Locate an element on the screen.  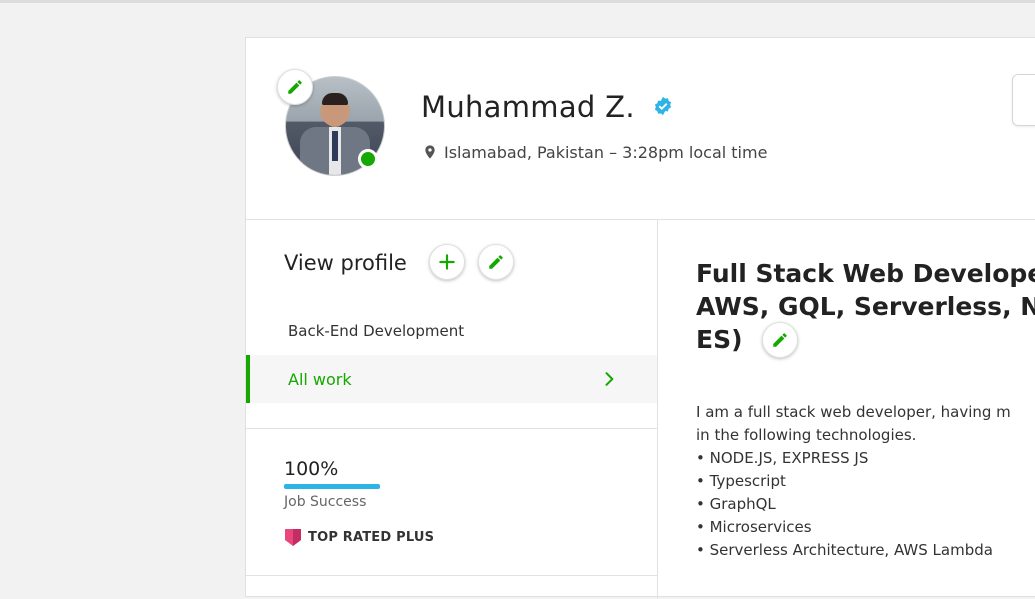
avatar-tie is located at coordinates (335, 146).